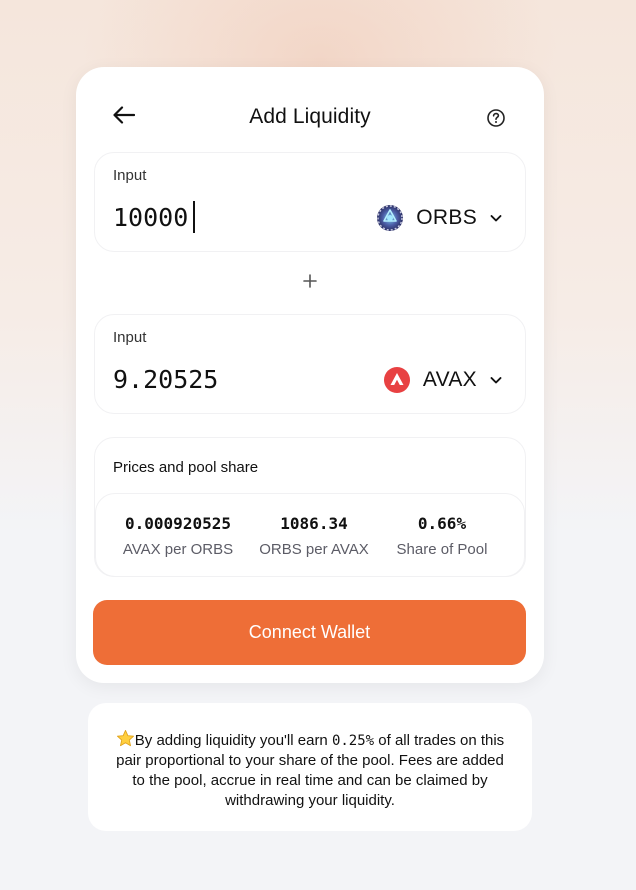 This screenshot has height=890, width=636. Describe the element at coordinates (186, 467) in the screenshot. I see `pool-title: Prices and pool share` at that location.